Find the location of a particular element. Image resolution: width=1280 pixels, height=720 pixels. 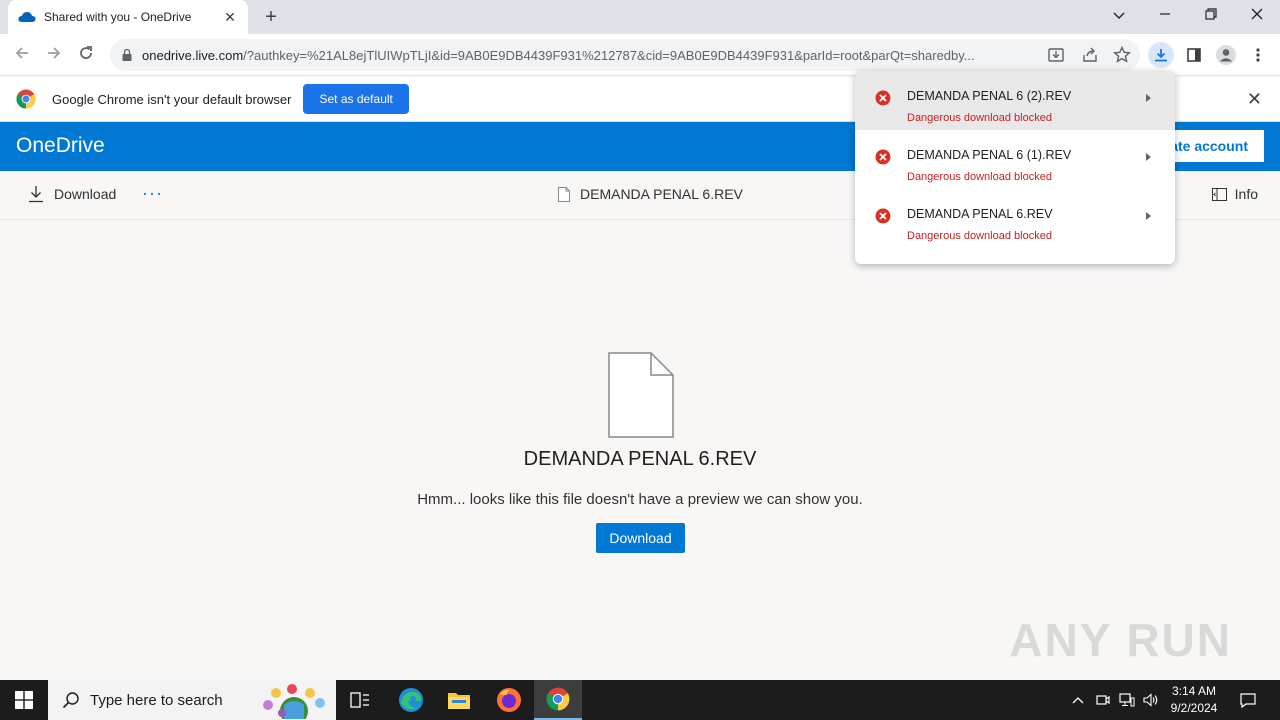

url-host: onedrive.live.com is located at coordinates (193, 55).